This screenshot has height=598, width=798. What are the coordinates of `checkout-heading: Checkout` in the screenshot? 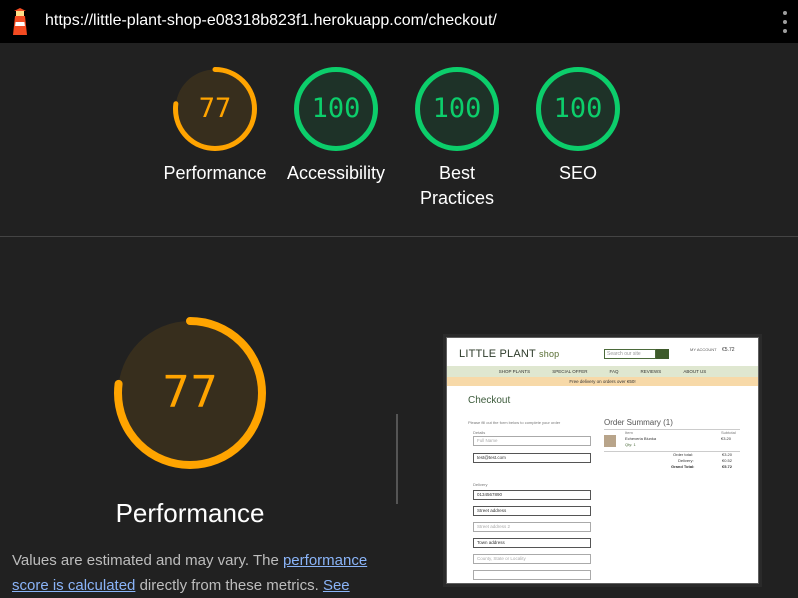 It's located at (489, 400).